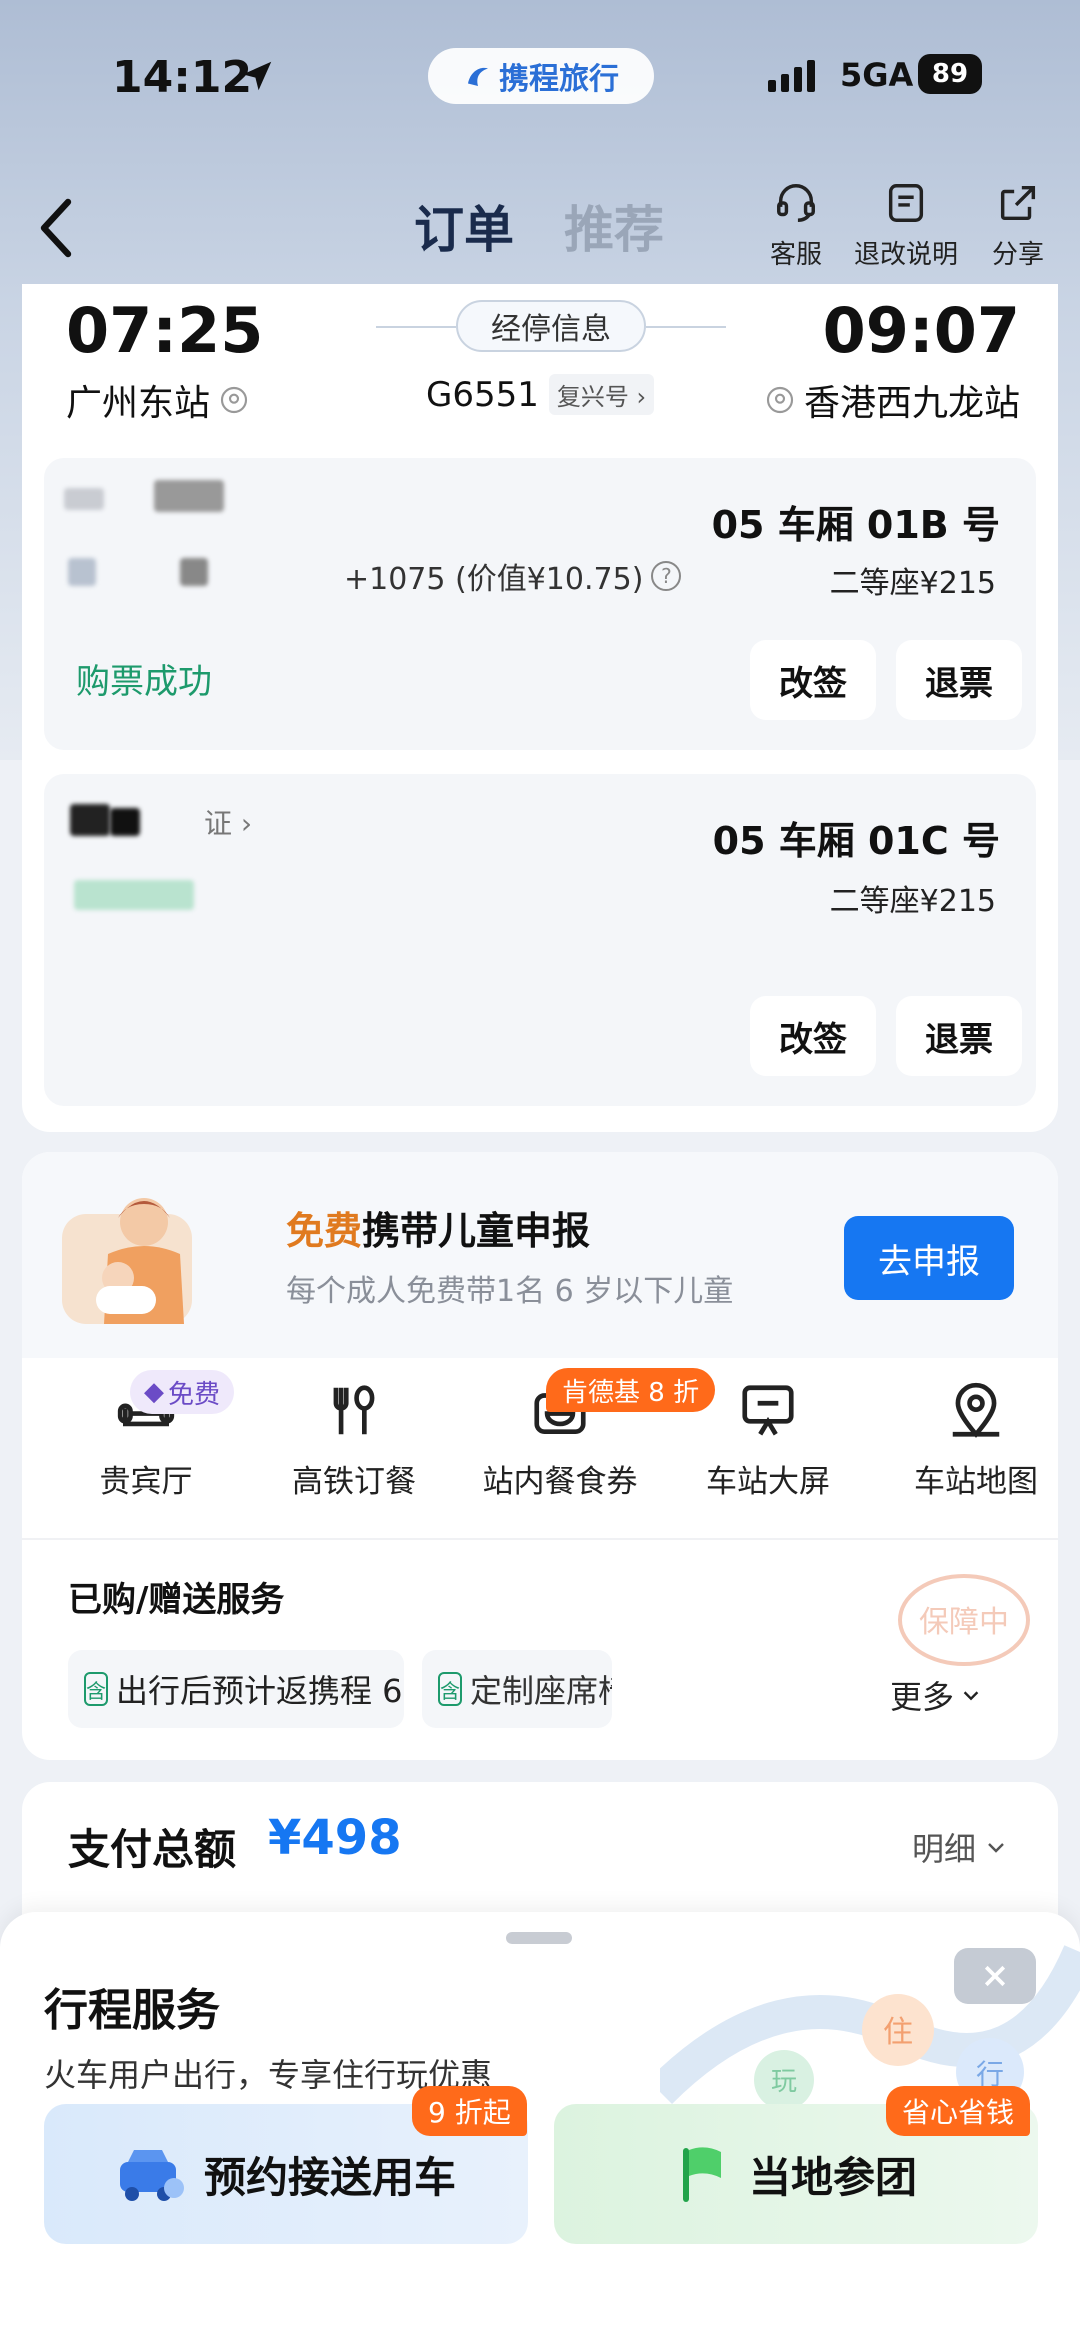 This screenshot has width=1080, height=2341. I want to click on tab-order: 订单, so click(464, 226).